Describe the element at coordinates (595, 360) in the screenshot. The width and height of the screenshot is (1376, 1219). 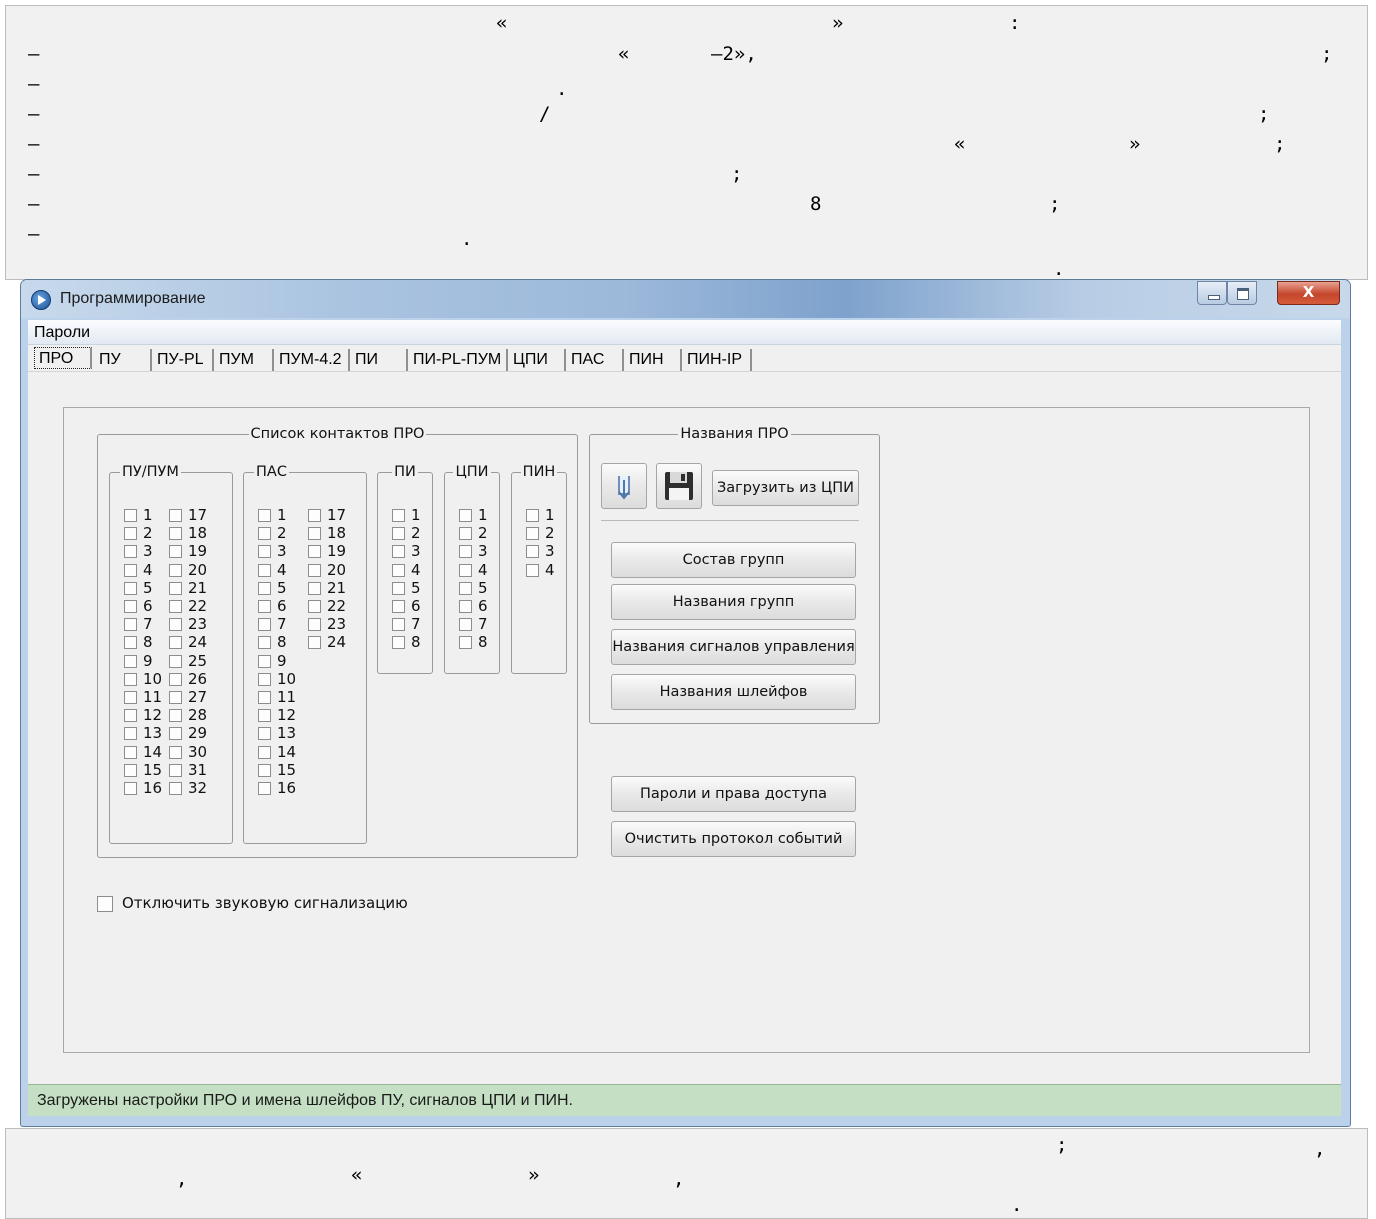
I see `tab-pas: ПАС` at that location.